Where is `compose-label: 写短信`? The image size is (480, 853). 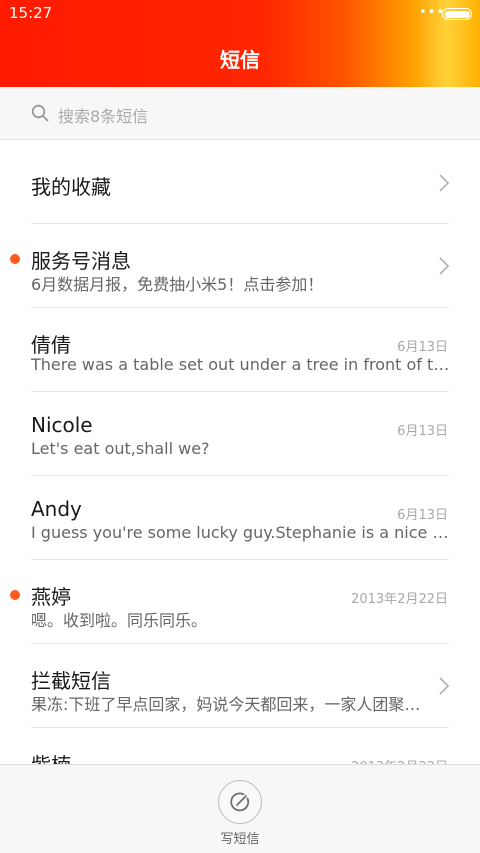 compose-label: 写短信 is located at coordinates (240, 839).